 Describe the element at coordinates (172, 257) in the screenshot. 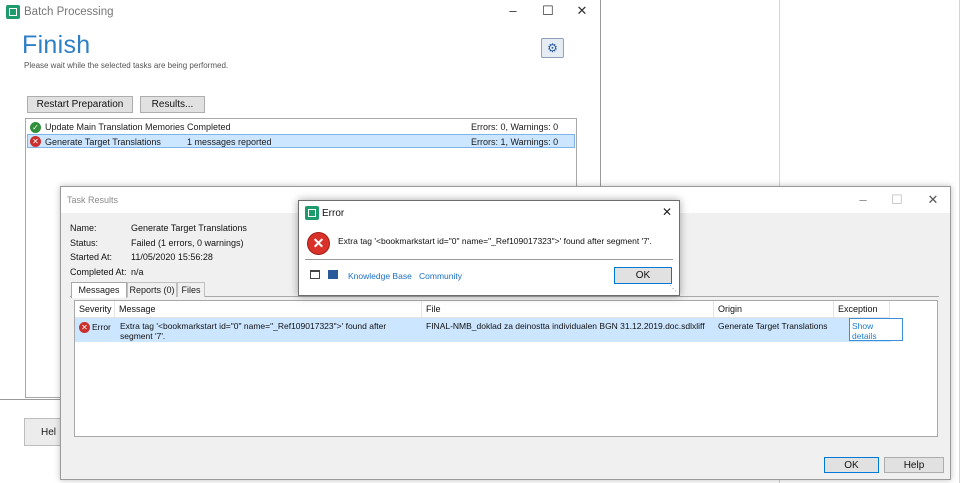

I see `field-value: 11/05/2020 15:56:28` at that location.